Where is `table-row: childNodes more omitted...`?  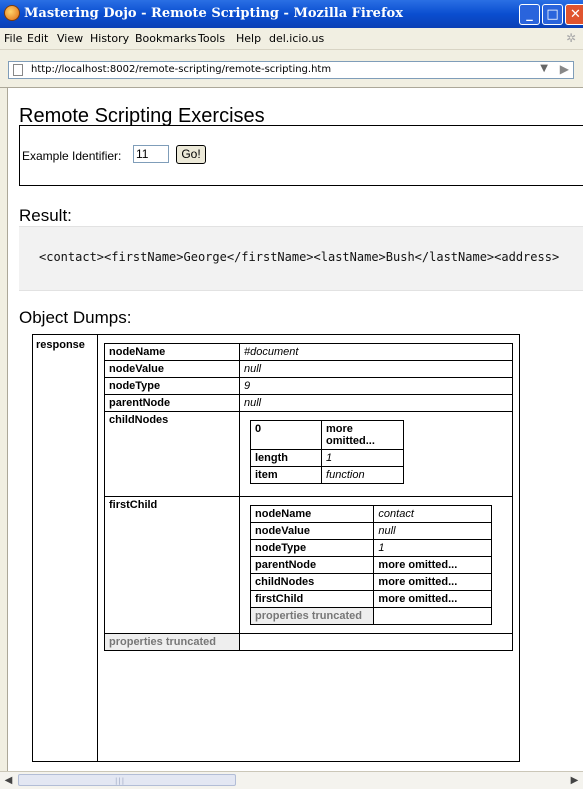
table-row: childNodes more omitted... is located at coordinates (370, 582).